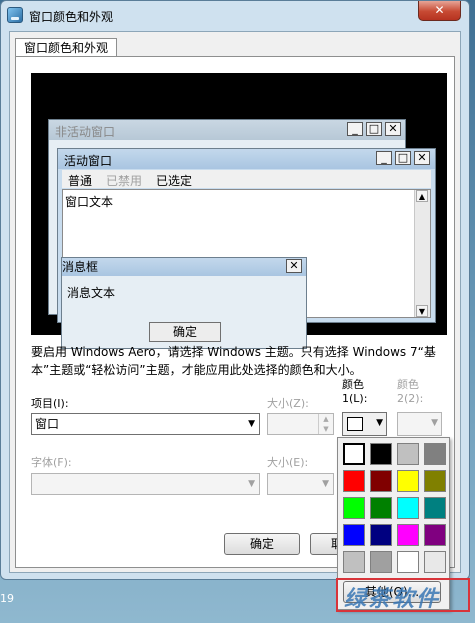  What do you see at coordinates (184, 267) in the screenshot?
I see `message-box-title-bar: 消息框 ✕` at bounding box center [184, 267].